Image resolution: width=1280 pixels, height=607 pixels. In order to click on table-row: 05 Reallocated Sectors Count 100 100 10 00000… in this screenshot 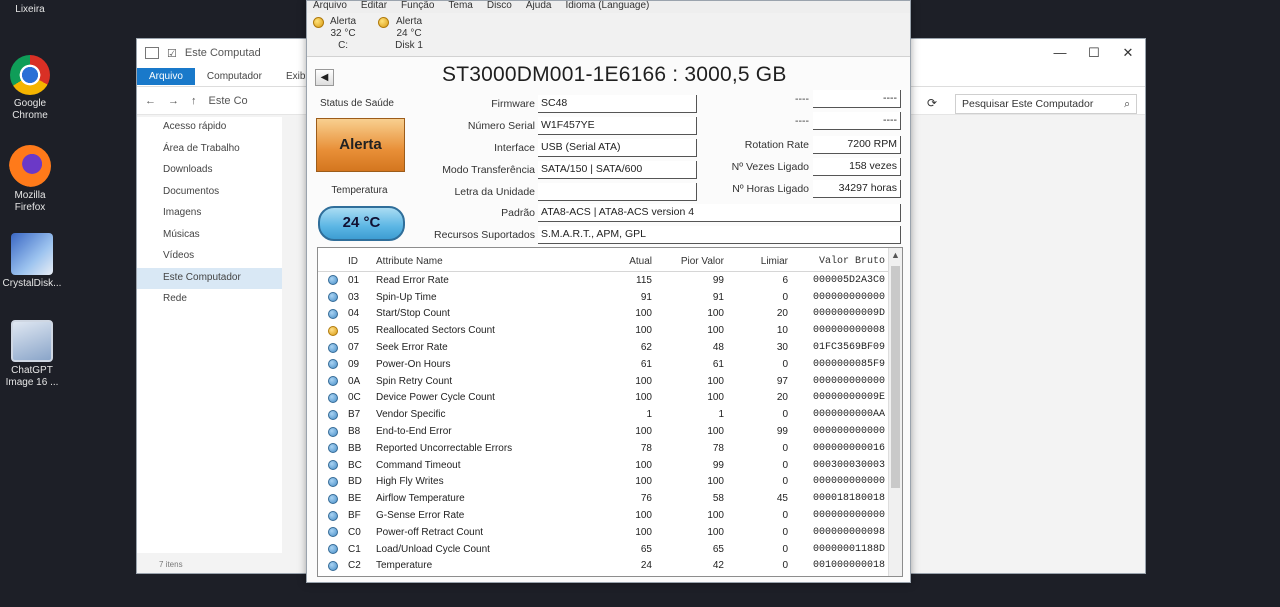, I will do `click(610, 330)`.